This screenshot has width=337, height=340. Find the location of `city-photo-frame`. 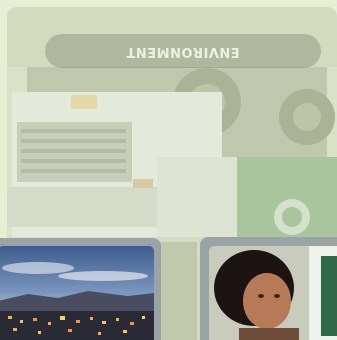

city-photo-frame is located at coordinates (77, 293).